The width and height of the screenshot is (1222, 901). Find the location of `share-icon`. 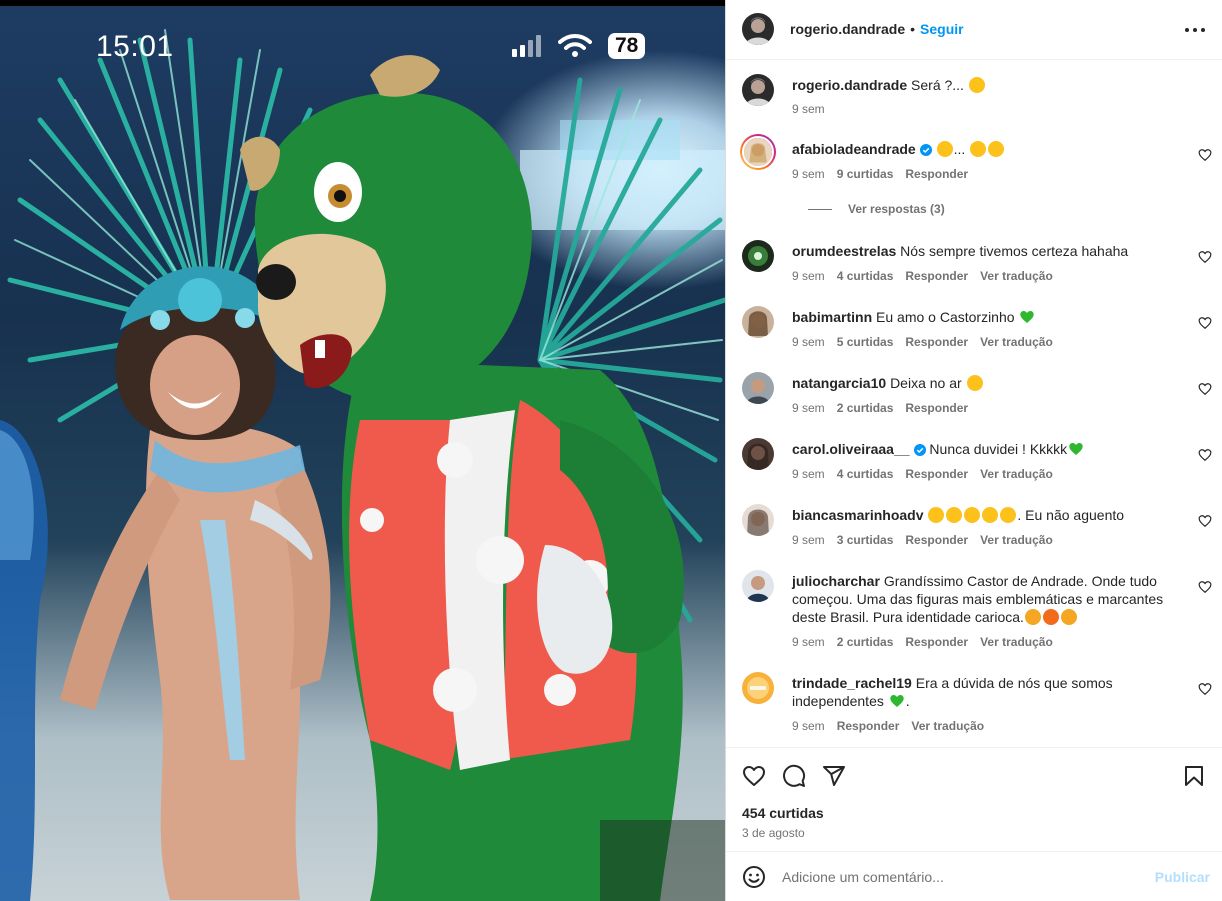

share-icon is located at coordinates (834, 776).